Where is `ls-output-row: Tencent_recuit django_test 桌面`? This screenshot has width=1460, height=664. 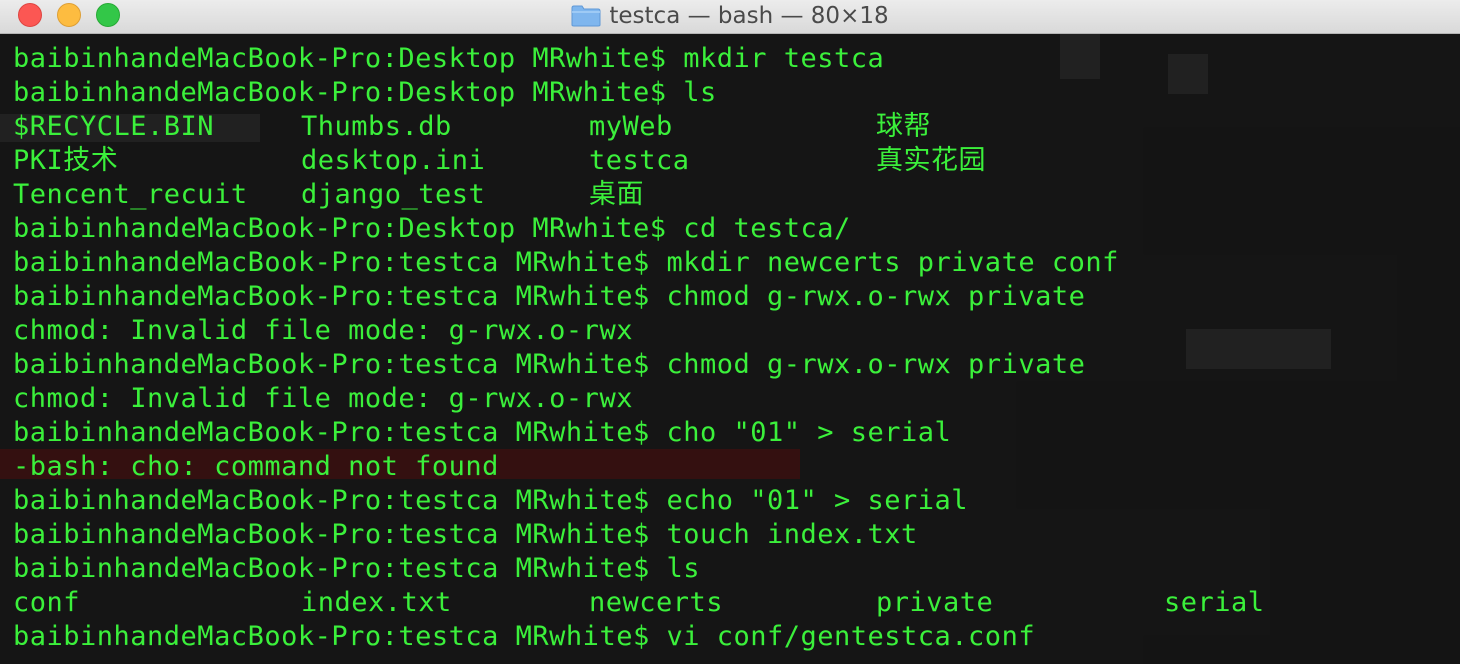
ls-output-row: Tencent_recuit django_test 桌面 is located at coordinates (566, 195).